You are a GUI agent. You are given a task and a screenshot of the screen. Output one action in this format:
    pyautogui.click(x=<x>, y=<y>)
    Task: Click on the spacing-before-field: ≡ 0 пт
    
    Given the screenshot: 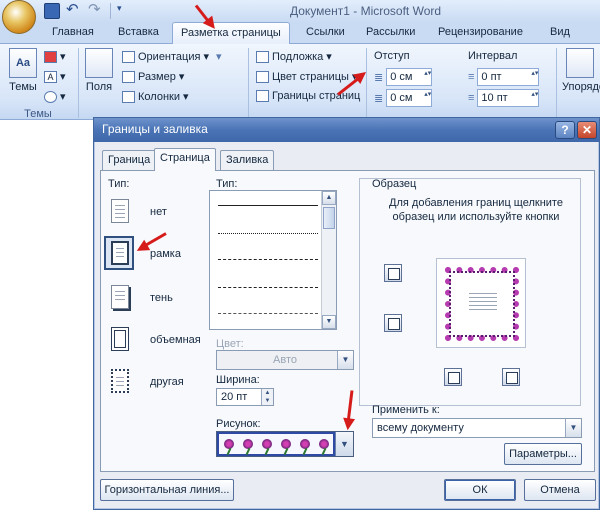 What is the action you would take?
    pyautogui.click(x=504, y=77)
    